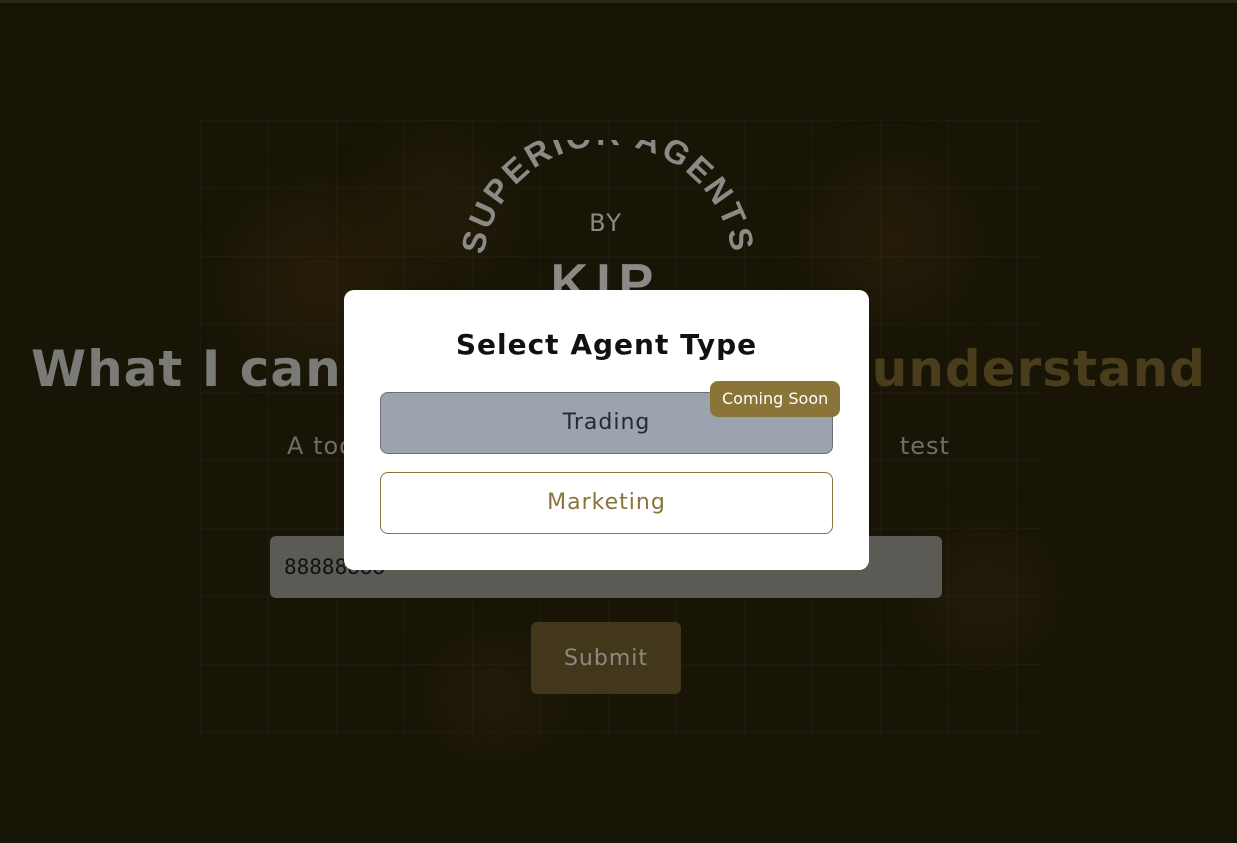  Describe the element at coordinates (606, 422) in the screenshot. I see `agent-option-label: Trading` at that location.